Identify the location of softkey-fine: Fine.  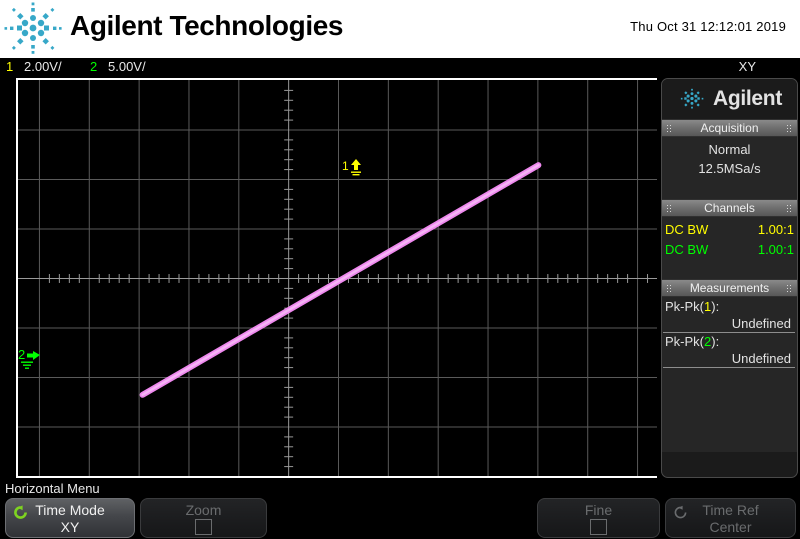
(598, 518).